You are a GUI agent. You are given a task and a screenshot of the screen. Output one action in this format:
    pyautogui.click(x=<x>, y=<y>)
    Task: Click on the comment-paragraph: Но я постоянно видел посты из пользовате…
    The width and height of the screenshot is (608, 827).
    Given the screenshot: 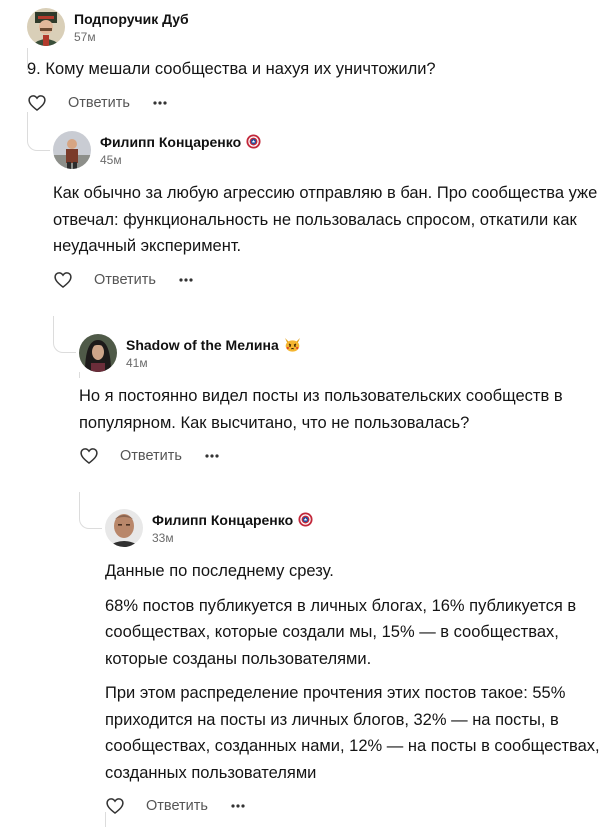 What is the action you would take?
    pyautogui.click(x=321, y=409)
    